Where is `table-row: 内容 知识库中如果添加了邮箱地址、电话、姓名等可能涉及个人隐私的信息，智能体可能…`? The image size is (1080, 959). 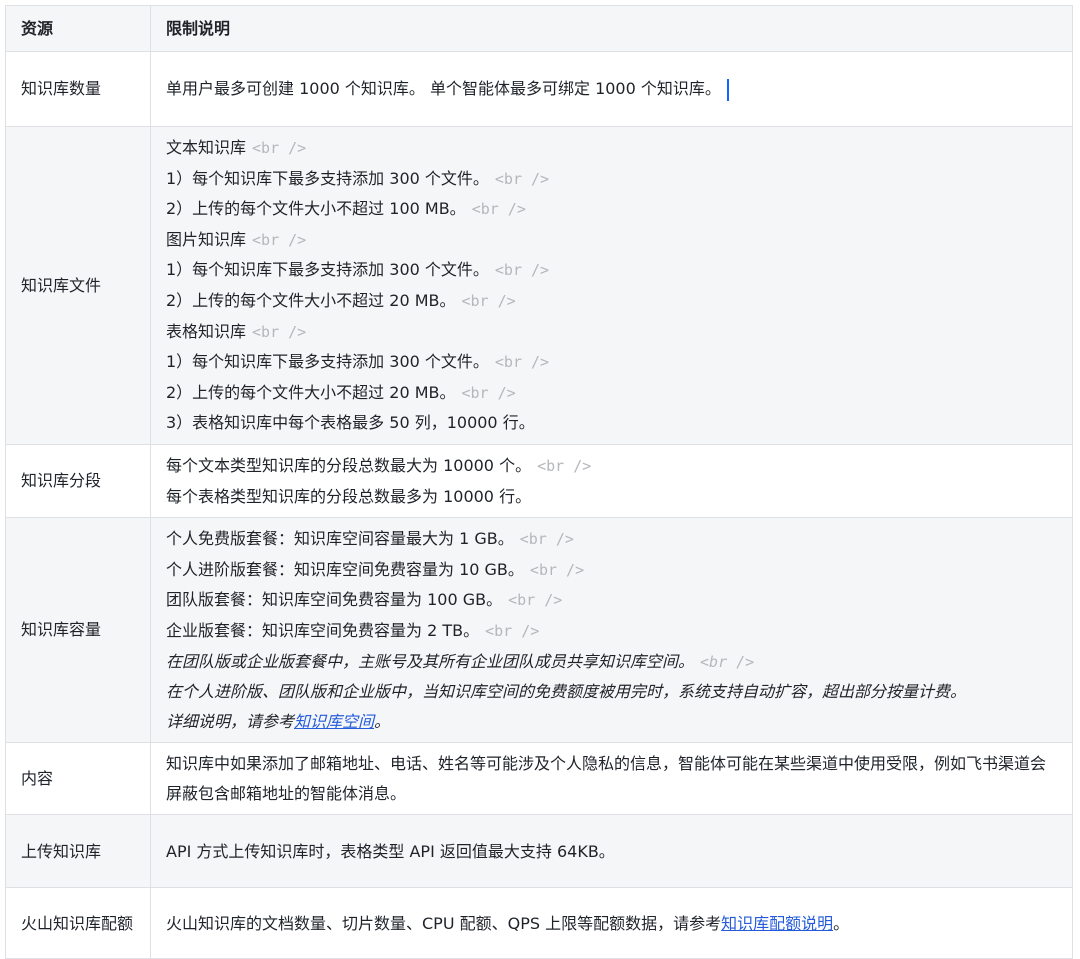
table-row: 内容 知识库中如果添加了邮箱地址、电话、姓名等可能涉及个人隐私的信息，智能体可能… is located at coordinates (539, 779).